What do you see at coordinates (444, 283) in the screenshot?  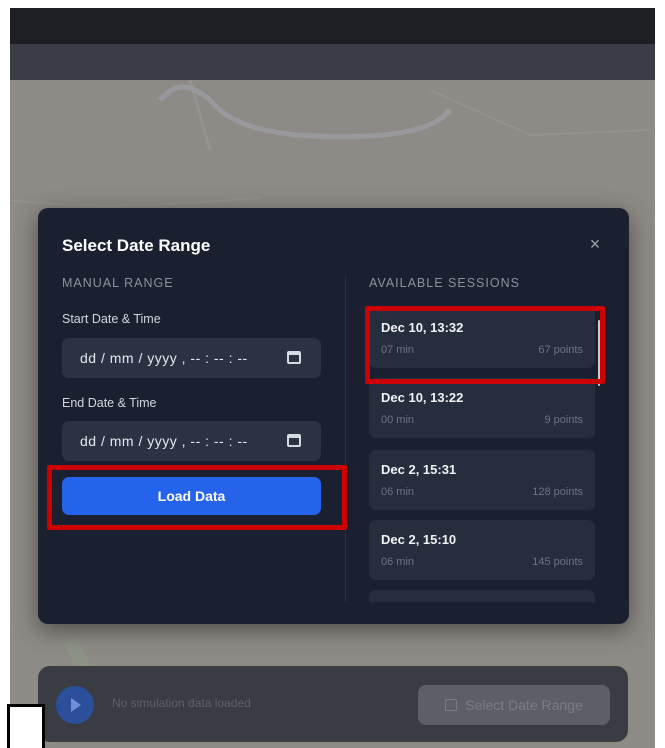 I see `available-sessions-heading: AVAILABLE SESSIONS` at bounding box center [444, 283].